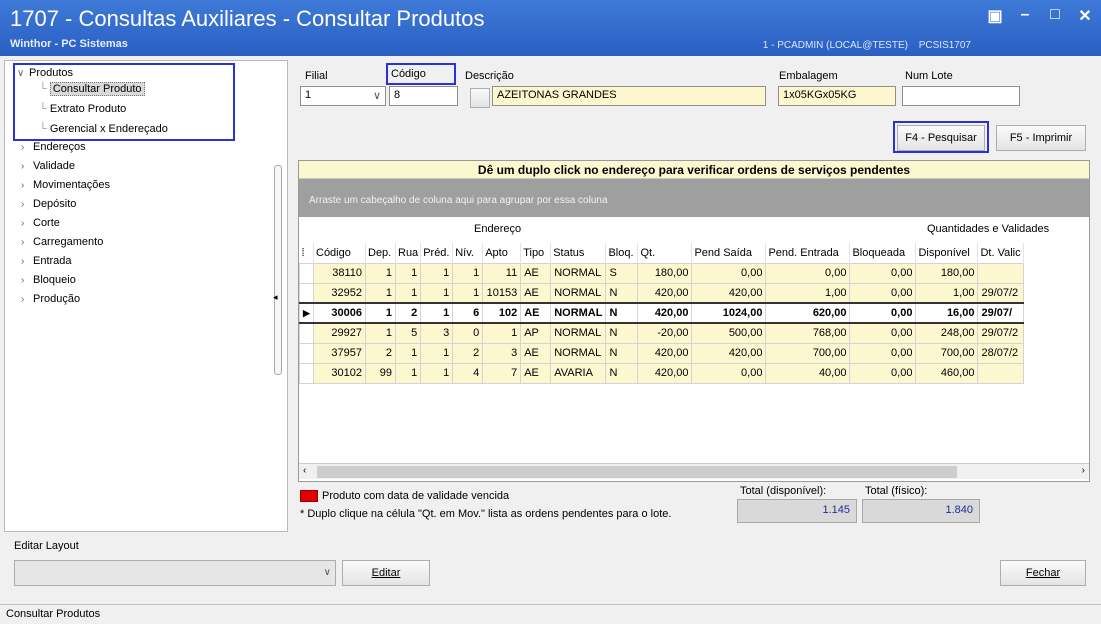 This screenshot has width=1101, height=624. Describe the element at coordinates (622, 253) in the screenshot. I see `col-bloq: Bloq.` at that location.